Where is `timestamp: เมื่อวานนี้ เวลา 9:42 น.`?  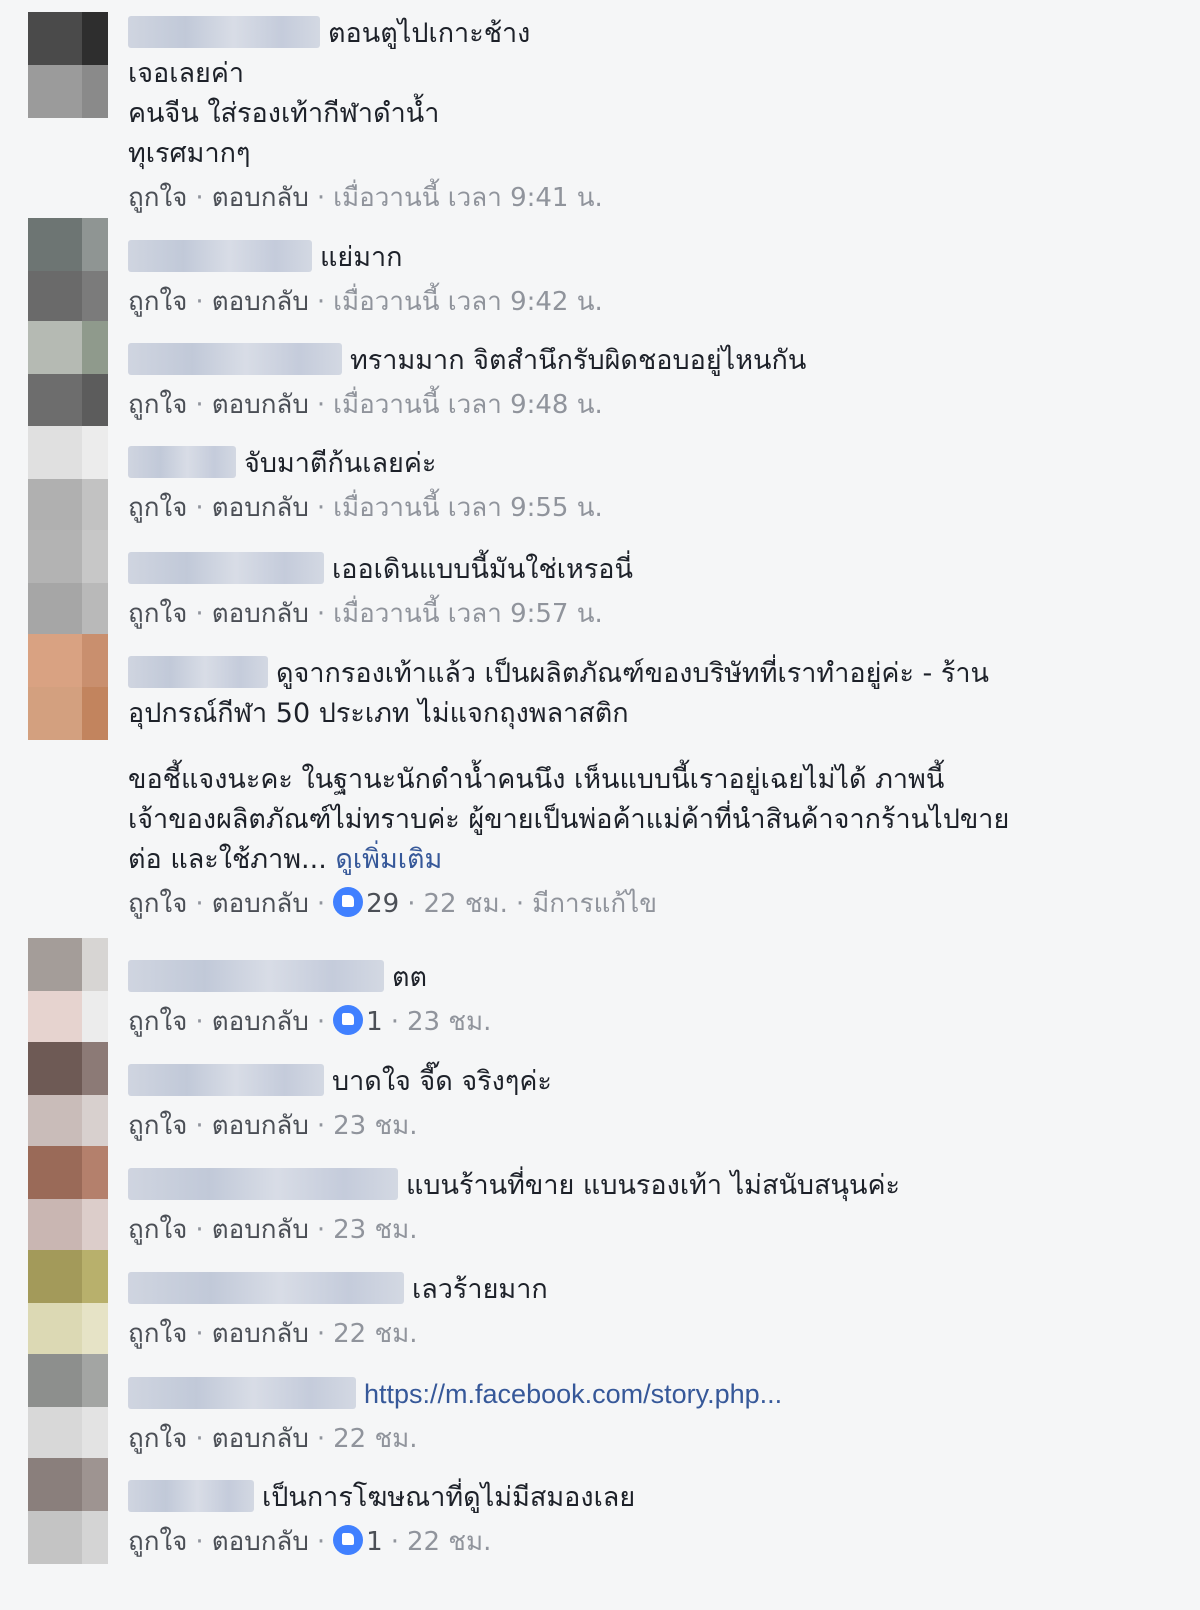
timestamp: เมื่อวานนี้ เวลา 9:42 น. is located at coordinates (468, 302).